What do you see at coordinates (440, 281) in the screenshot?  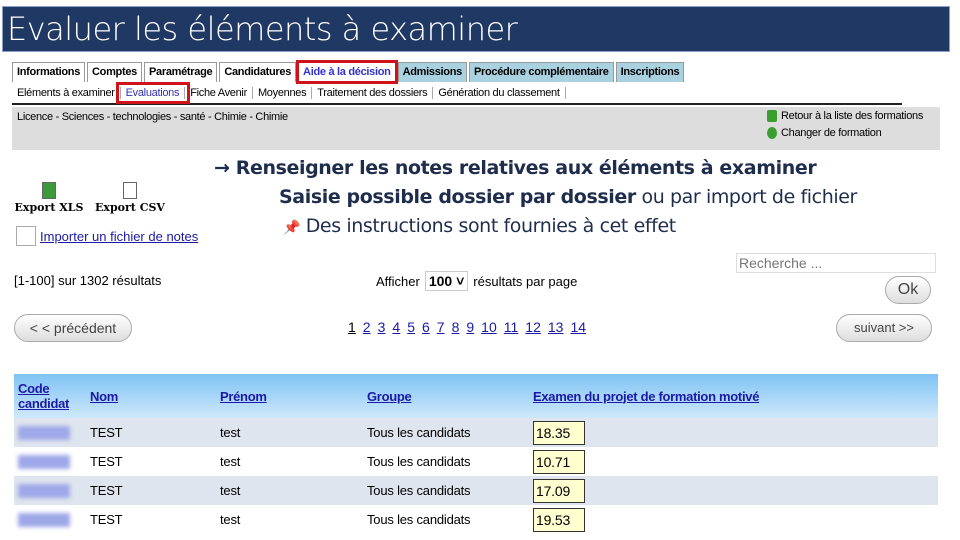 I see `per-page-value: 100` at bounding box center [440, 281].